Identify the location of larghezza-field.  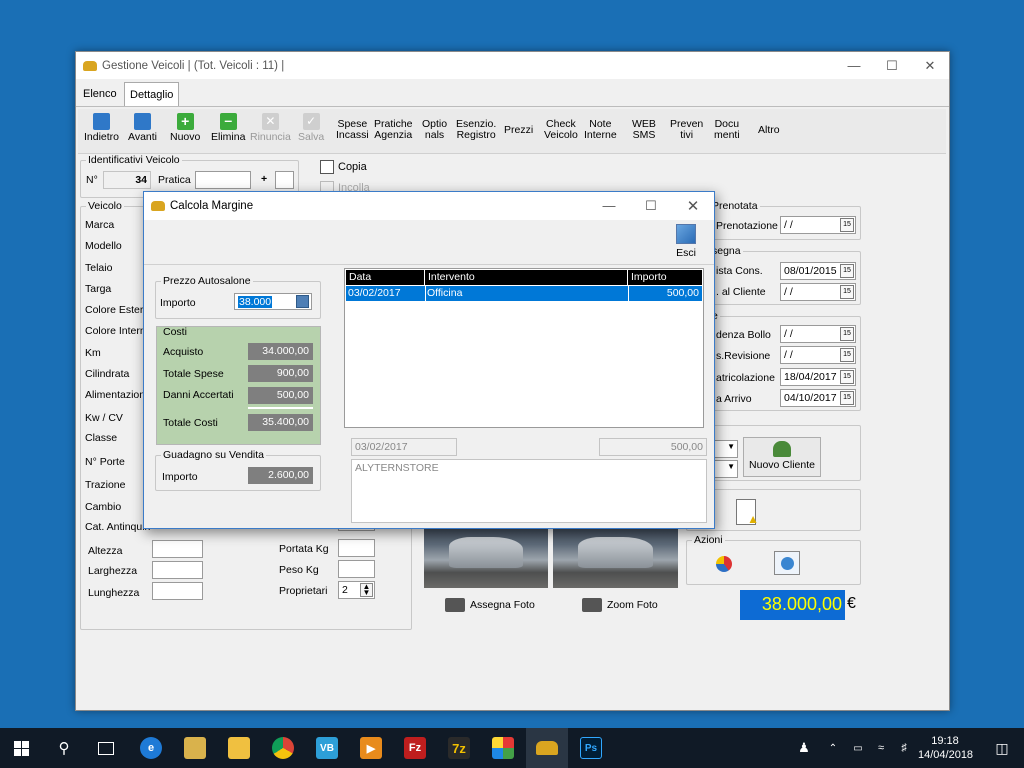
(177, 570).